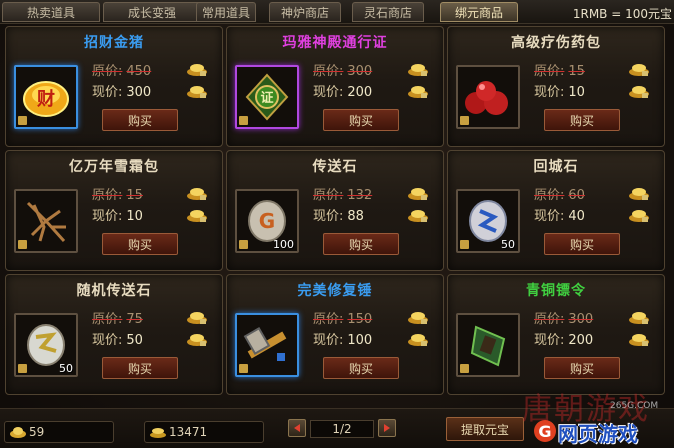 Image resolution: width=674 pixels, height=448 pixels. I want to click on item-name: 完美修复锤, so click(335, 291).